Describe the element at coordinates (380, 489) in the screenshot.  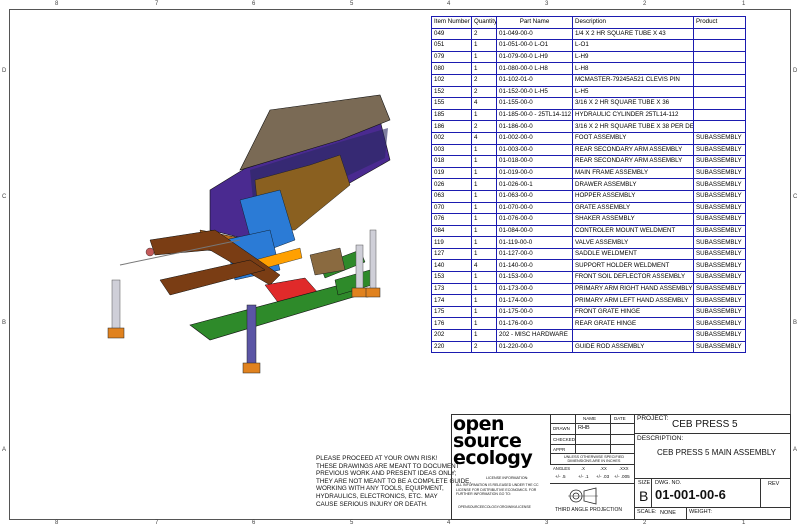
I see `disclaimer-line: WORKING WITH ANY TOOLS, EQUIPMENT,` at that location.